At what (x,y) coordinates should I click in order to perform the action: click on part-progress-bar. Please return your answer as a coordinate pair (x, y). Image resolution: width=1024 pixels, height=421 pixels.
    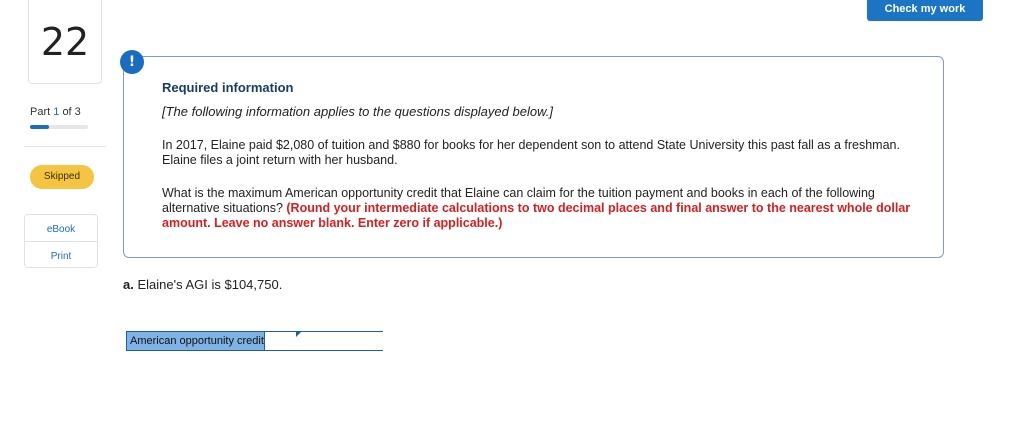
    Looking at the image, I should click on (59, 127).